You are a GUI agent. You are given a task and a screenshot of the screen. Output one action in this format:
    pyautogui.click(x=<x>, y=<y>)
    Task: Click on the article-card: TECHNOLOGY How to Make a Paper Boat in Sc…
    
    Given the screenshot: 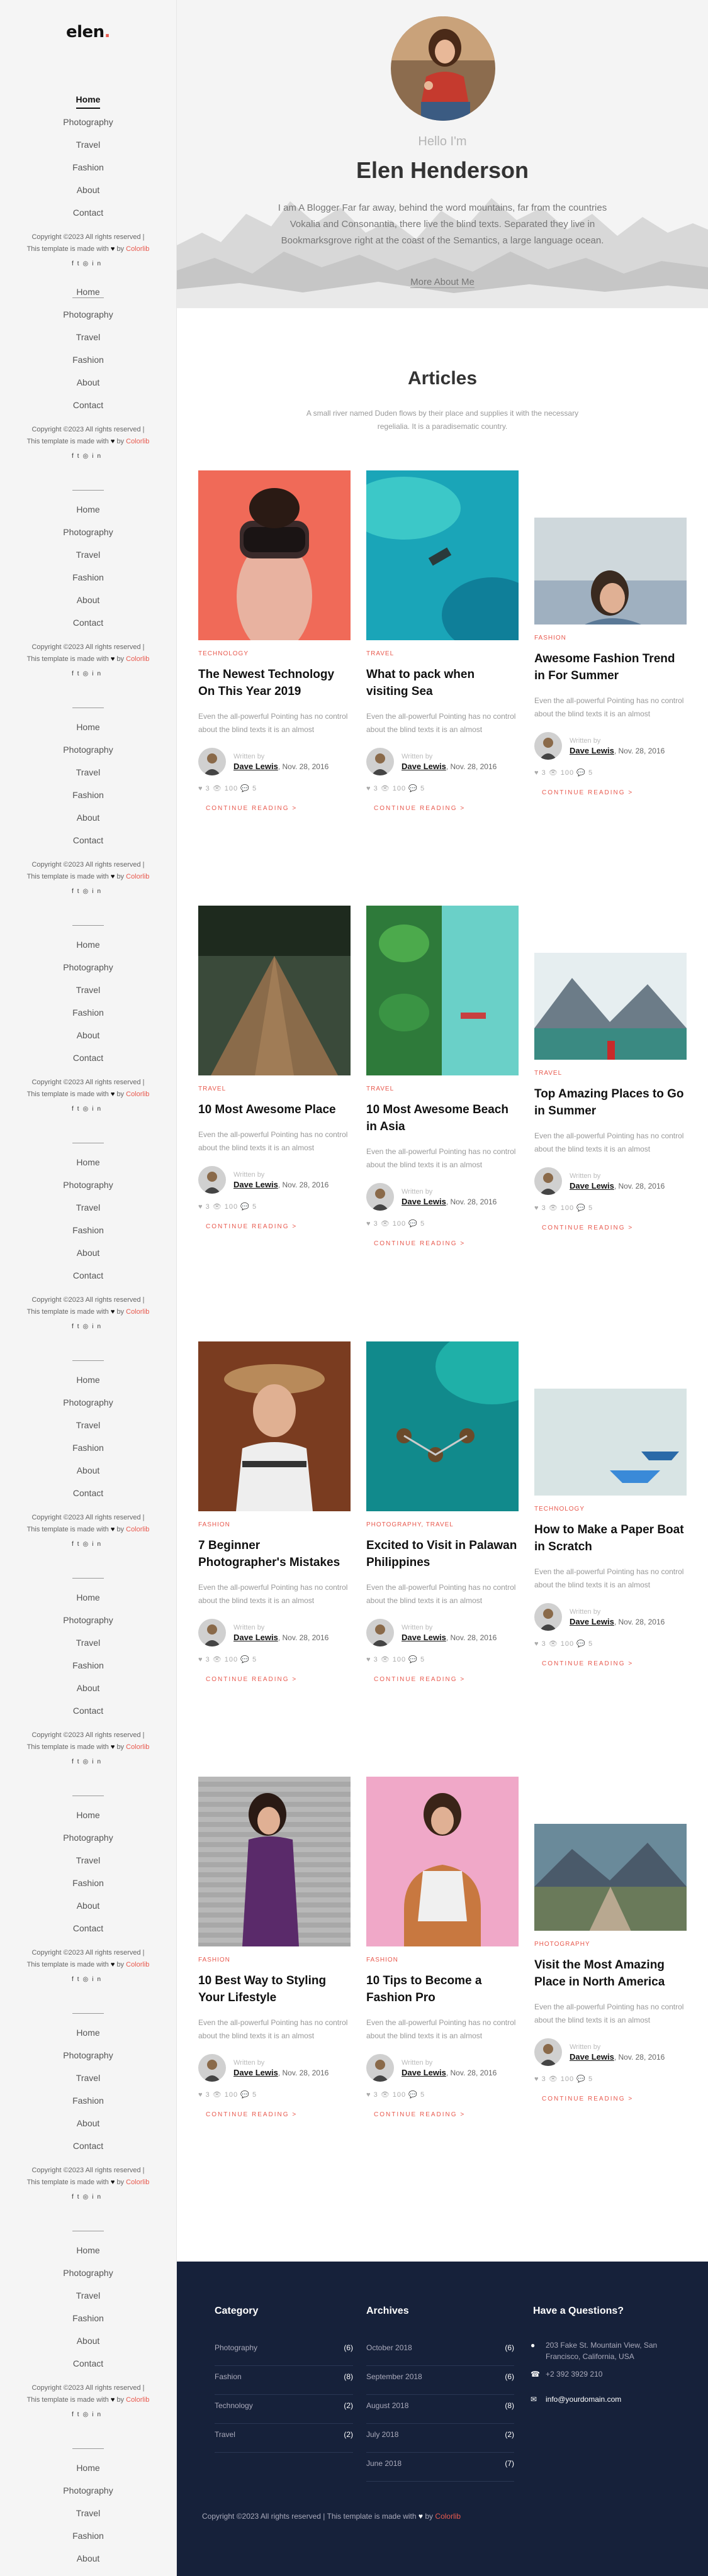 What is the action you would take?
    pyautogui.click(x=610, y=1528)
    